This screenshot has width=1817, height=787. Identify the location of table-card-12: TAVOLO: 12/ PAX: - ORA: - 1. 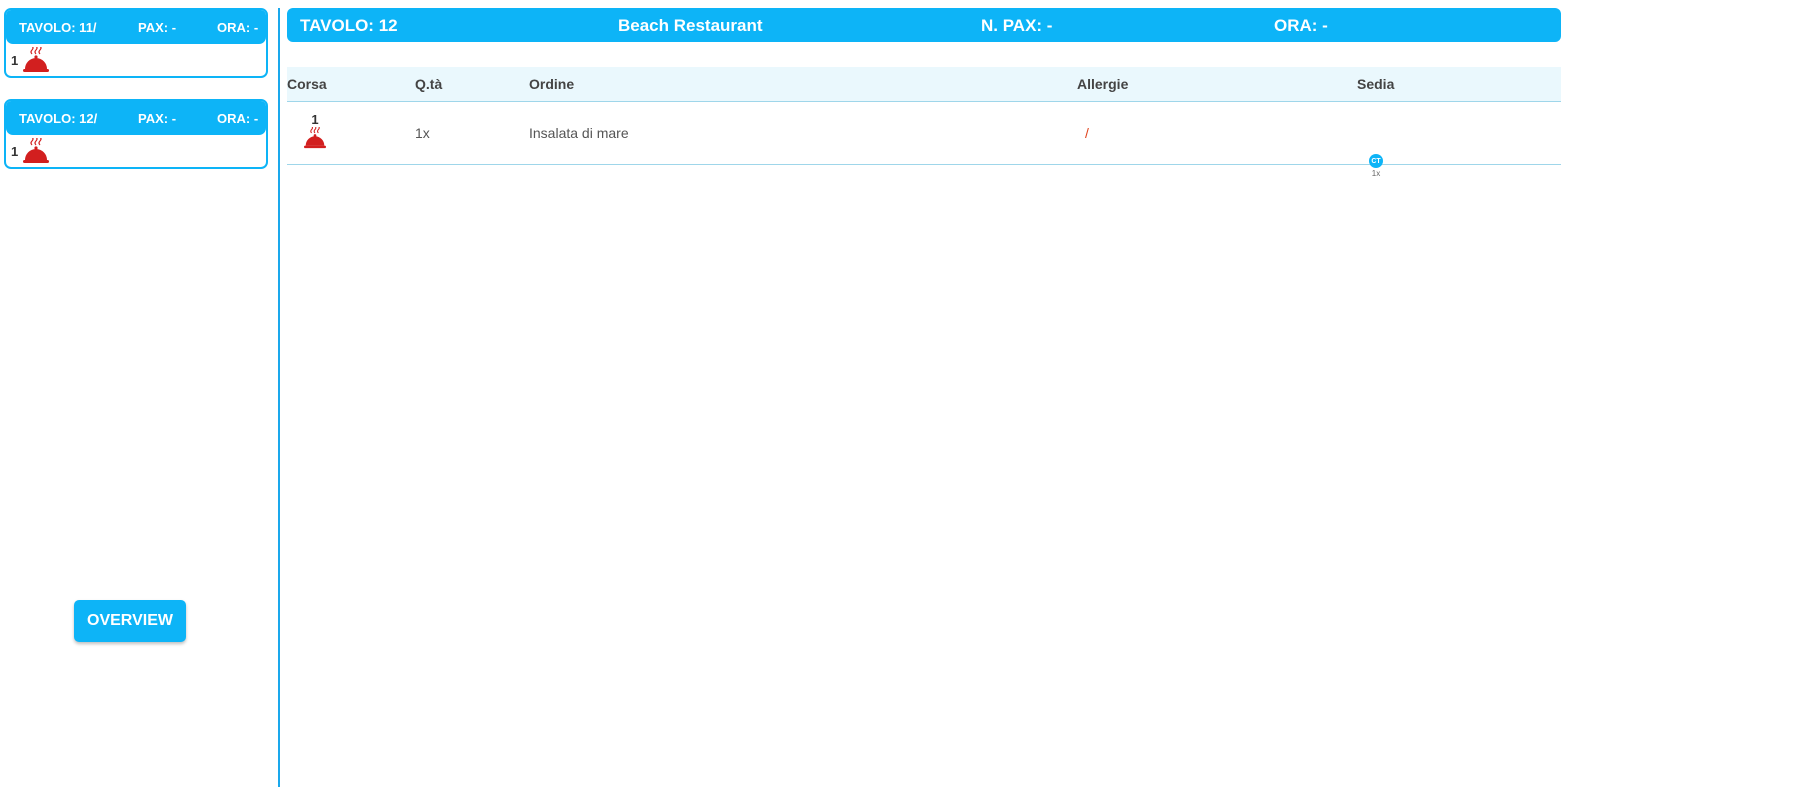
(136, 134).